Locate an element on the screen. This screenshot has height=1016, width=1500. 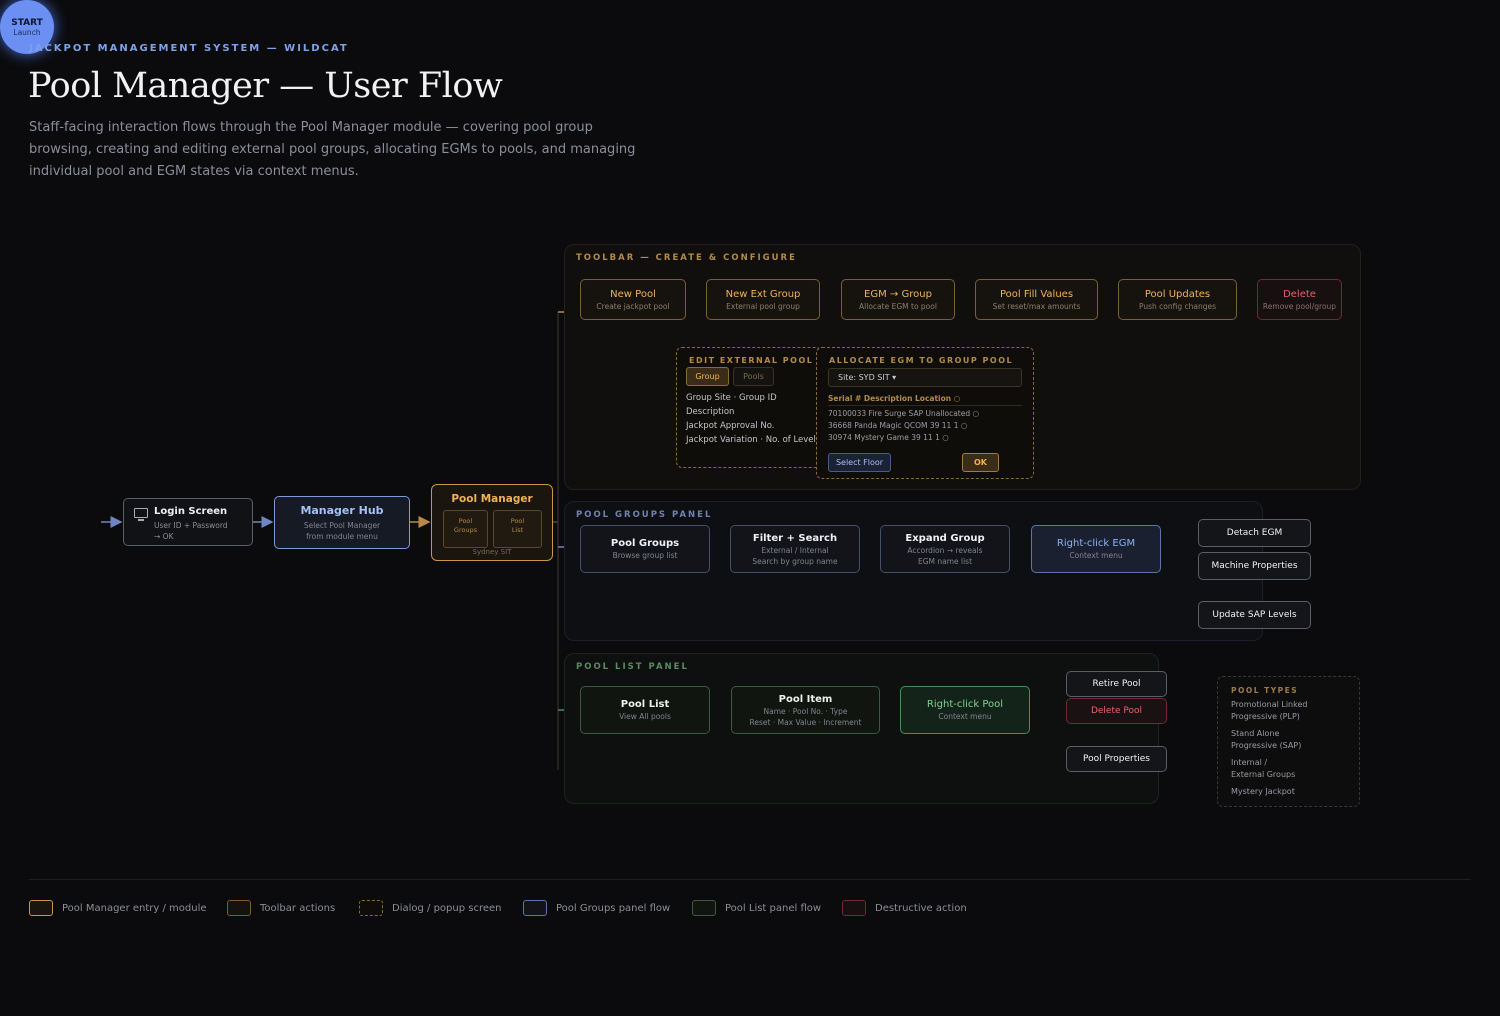
toolbar-pool-updates: Pool Updates Push config changes is located at coordinates (1177, 299).